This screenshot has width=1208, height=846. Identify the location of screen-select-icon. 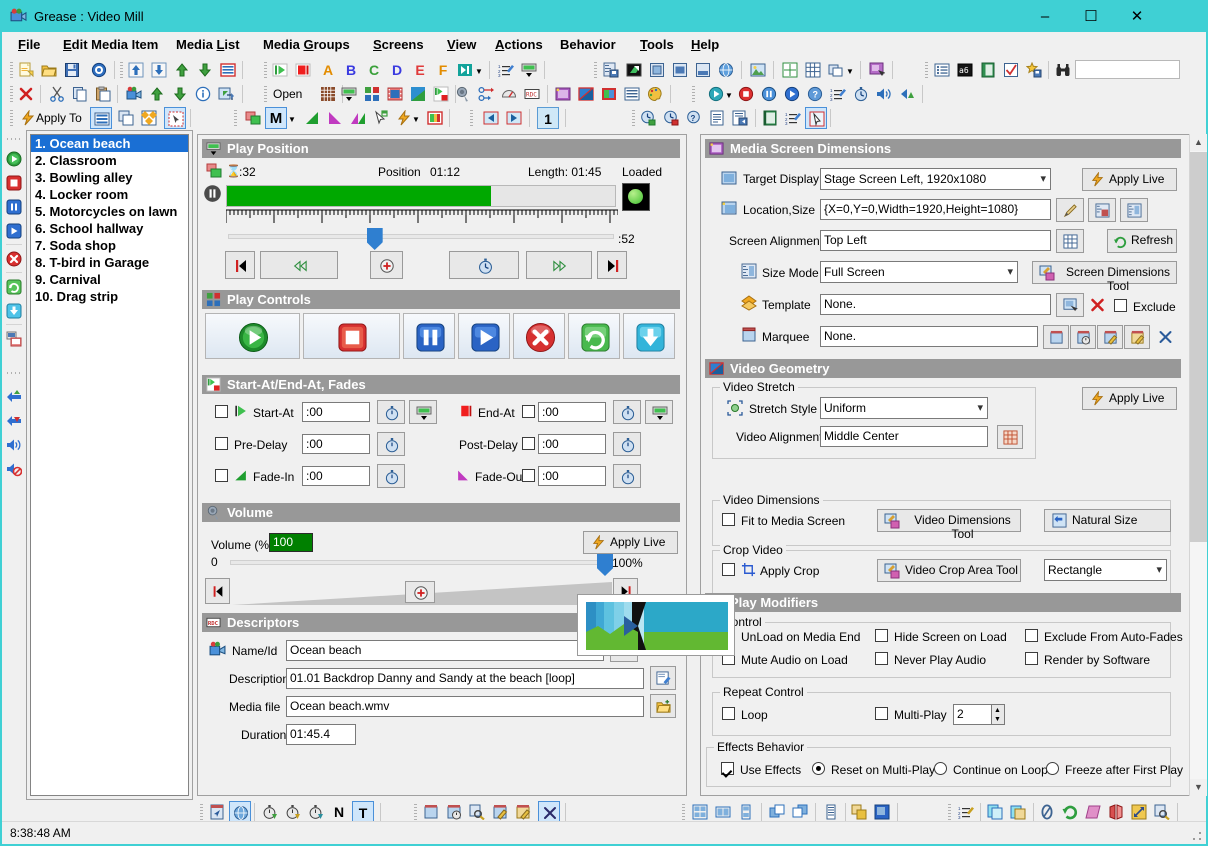
(877, 70).